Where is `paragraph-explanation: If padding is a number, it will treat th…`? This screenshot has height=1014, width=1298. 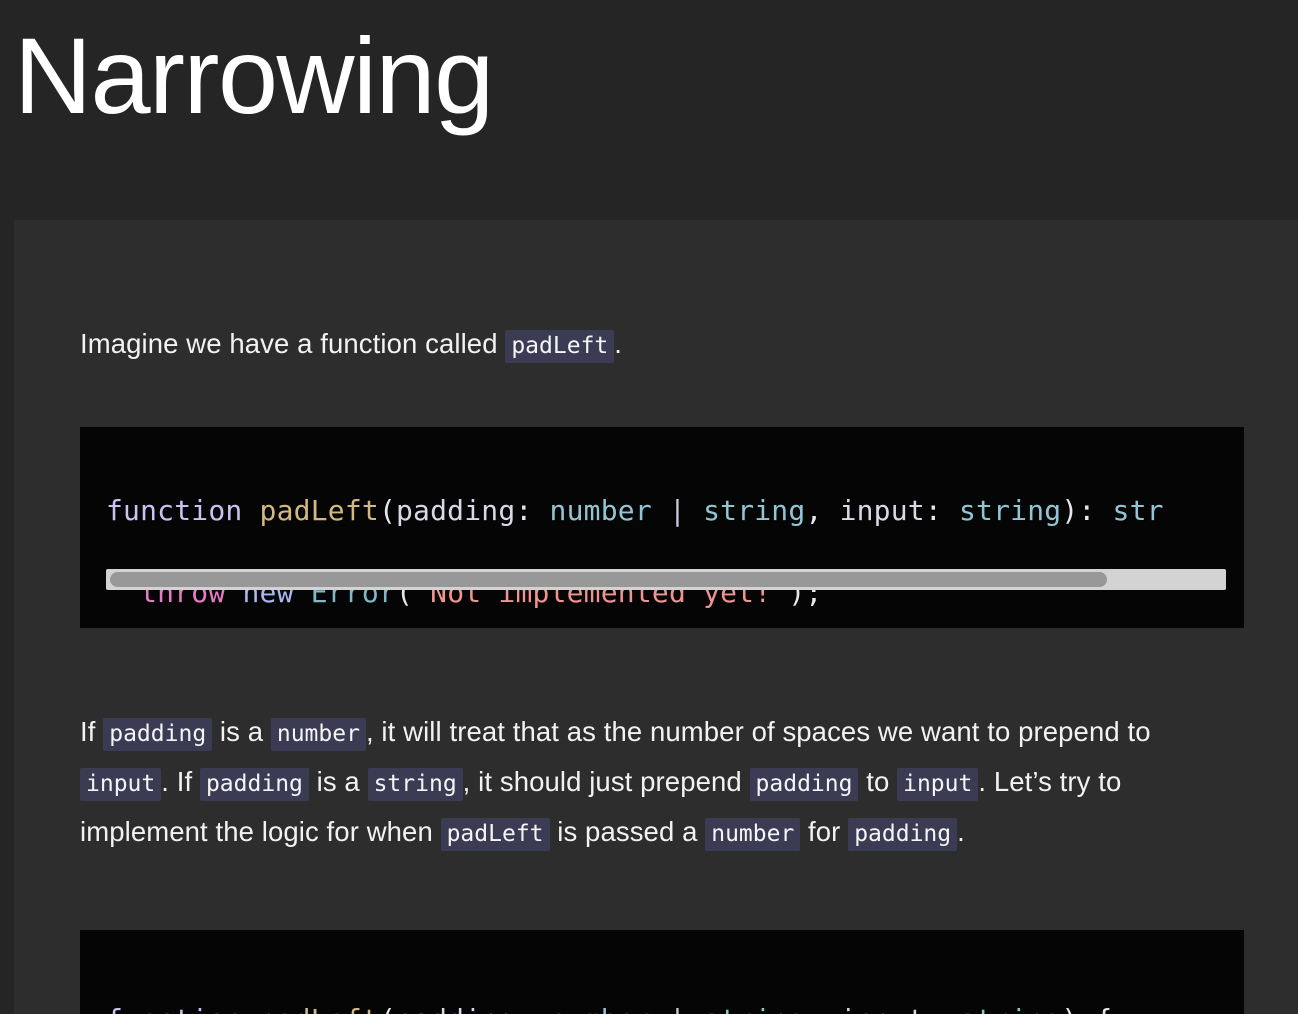 paragraph-explanation: If padding is a number, it will treat th… is located at coordinates (640, 783).